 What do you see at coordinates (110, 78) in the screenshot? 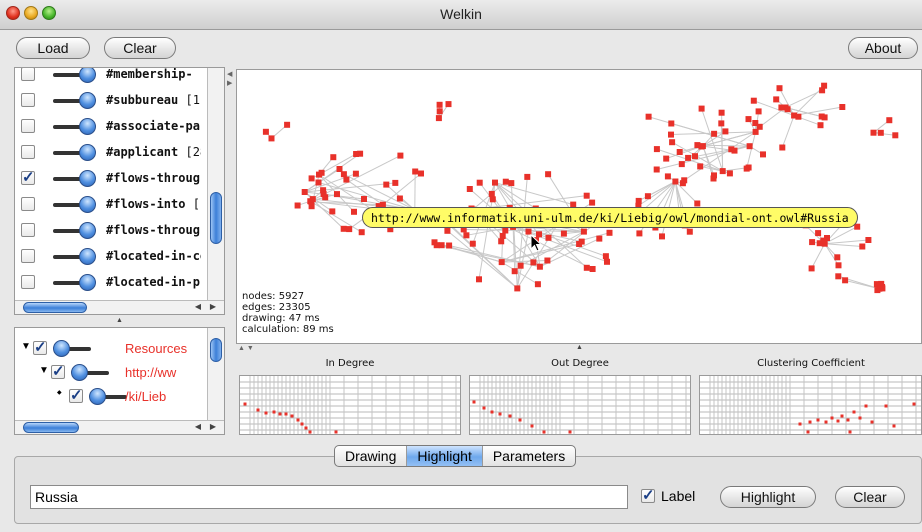
I see `predicate-row: #membership-` at bounding box center [110, 78].